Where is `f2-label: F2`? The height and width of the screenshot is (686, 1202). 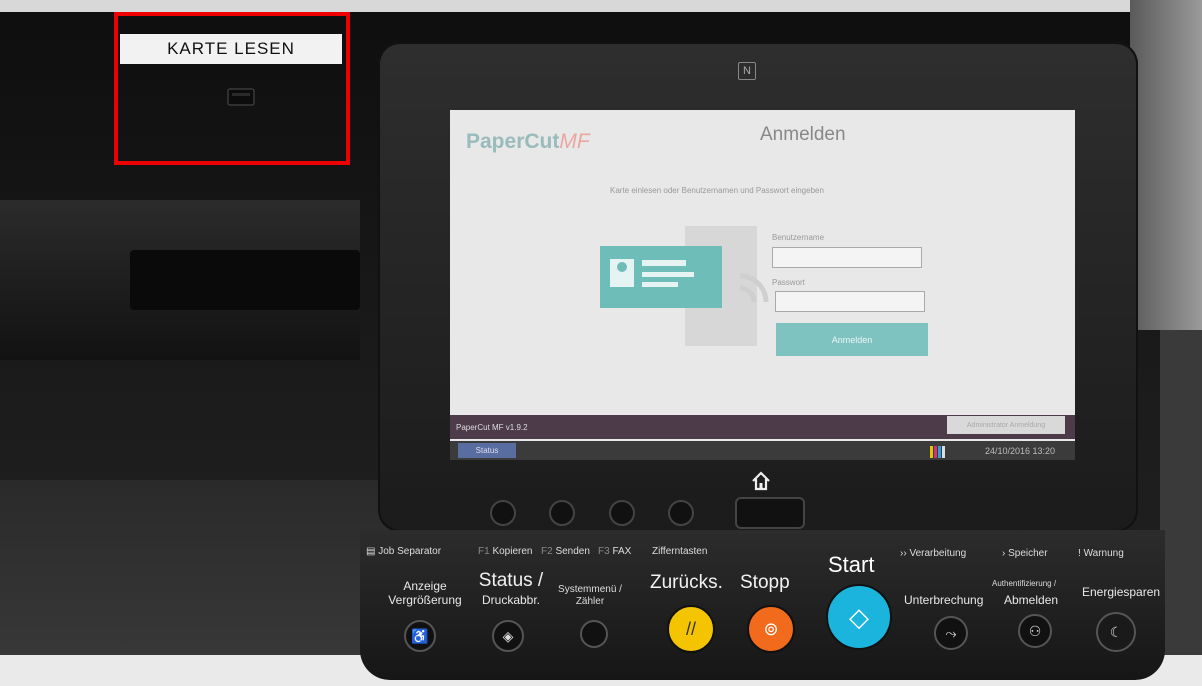 f2-label: F2 is located at coordinates (547, 551).